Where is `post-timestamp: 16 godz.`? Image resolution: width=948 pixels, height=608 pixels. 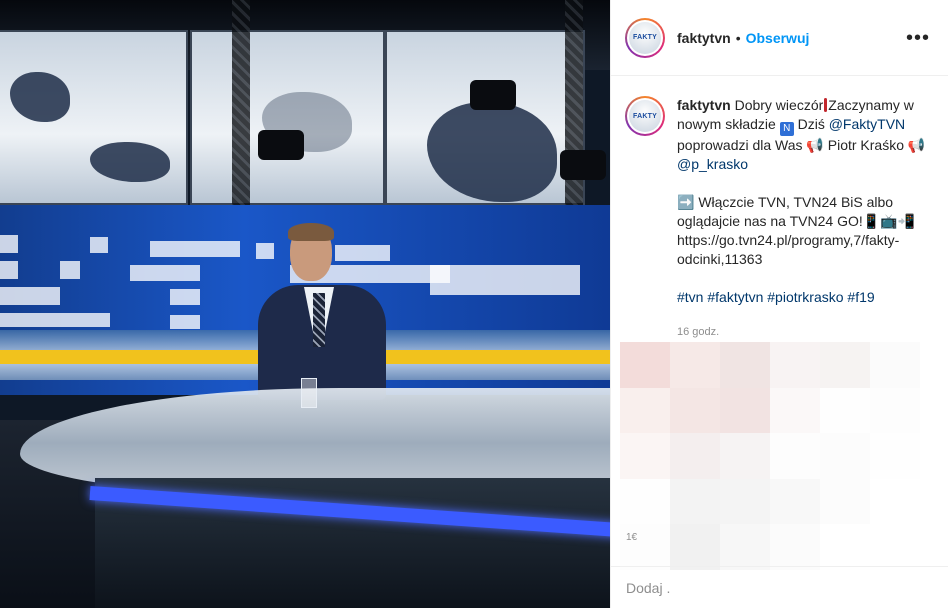 post-timestamp: 16 godz. is located at coordinates (802, 332).